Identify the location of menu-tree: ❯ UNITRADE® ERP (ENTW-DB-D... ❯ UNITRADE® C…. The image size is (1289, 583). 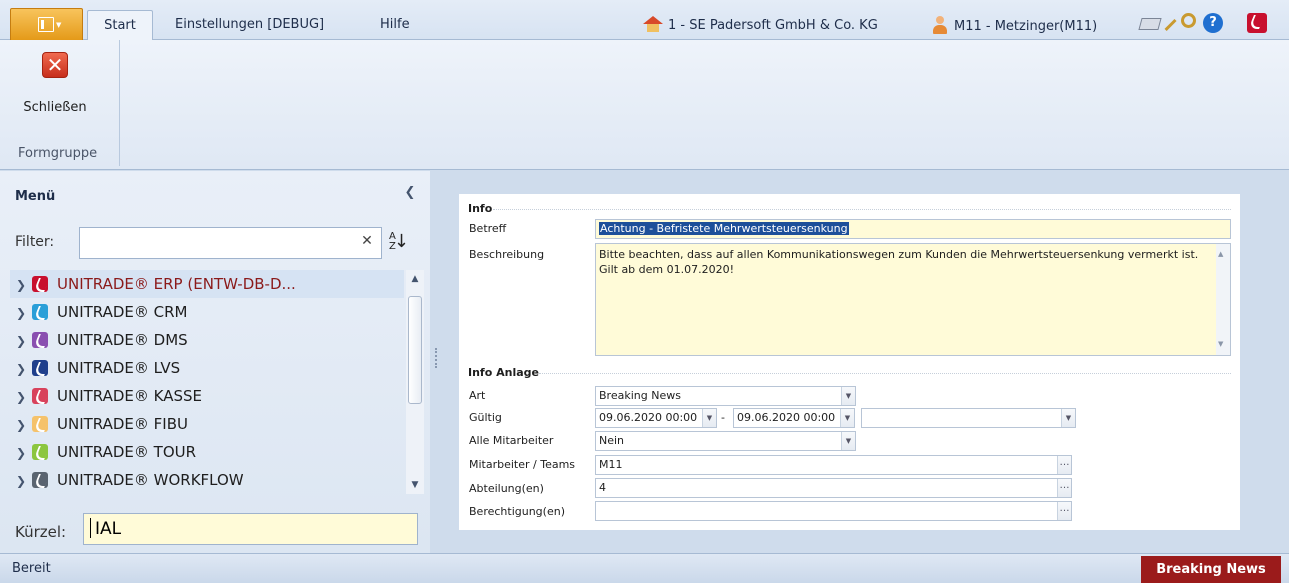
(207, 382).